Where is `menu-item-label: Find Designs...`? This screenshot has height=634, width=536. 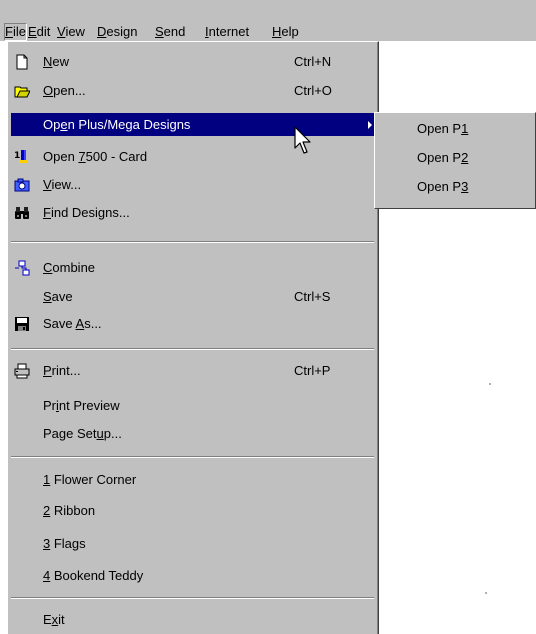
menu-item-label: Find Designs... is located at coordinates (86, 212).